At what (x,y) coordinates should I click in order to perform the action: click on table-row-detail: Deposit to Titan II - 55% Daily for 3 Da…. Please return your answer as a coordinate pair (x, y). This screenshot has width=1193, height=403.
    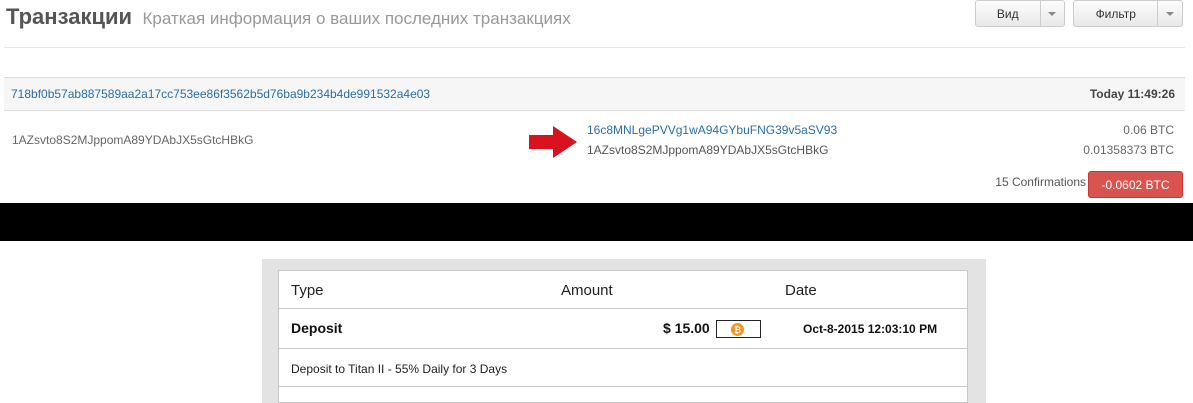
    Looking at the image, I should click on (623, 368).